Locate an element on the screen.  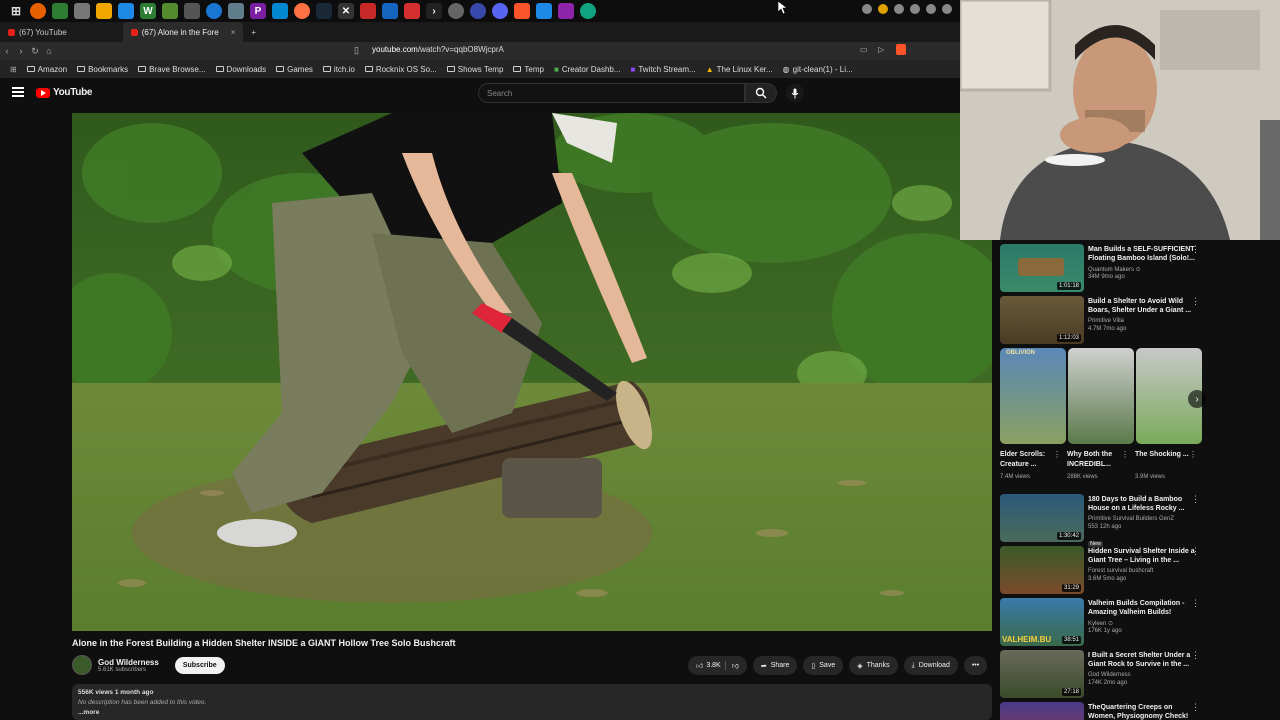
window-app-icon is located at coordinates (126, 11).